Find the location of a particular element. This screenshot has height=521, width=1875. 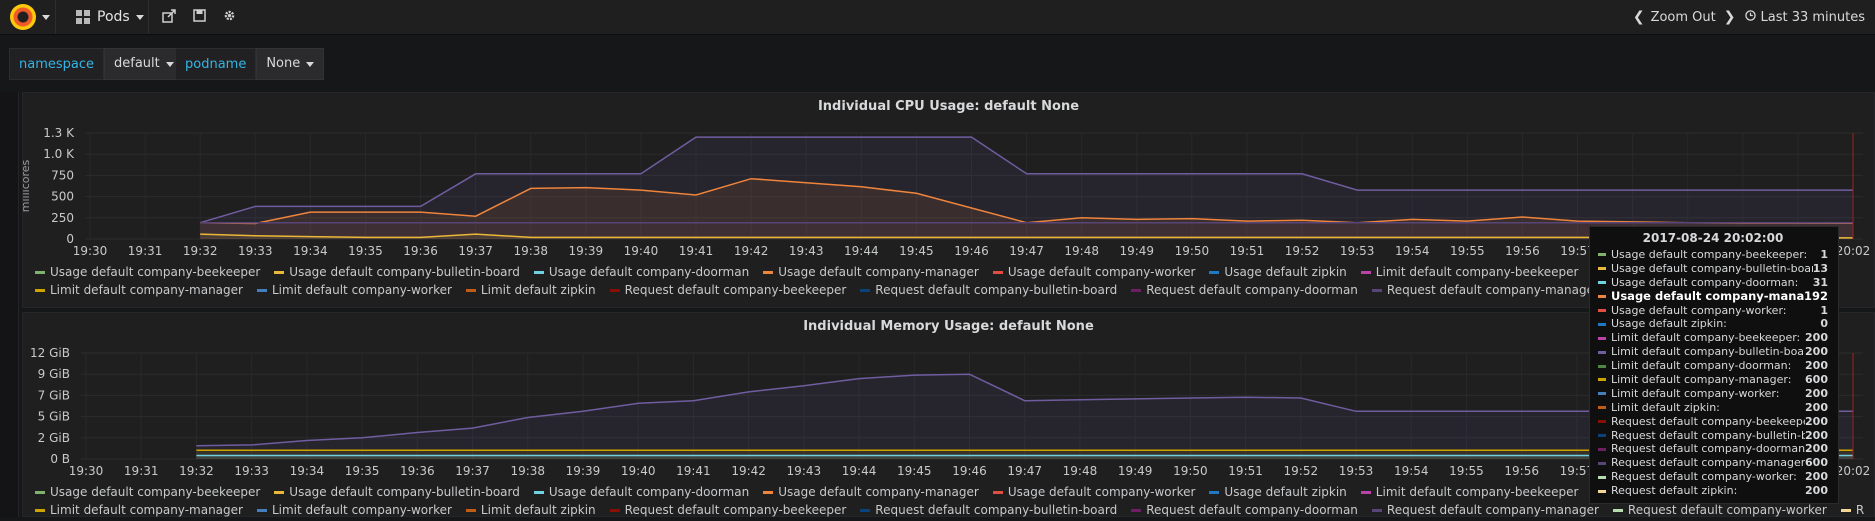

tooltip-series-name: Request default company-beekeeper: is located at coordinates (1708, 421).